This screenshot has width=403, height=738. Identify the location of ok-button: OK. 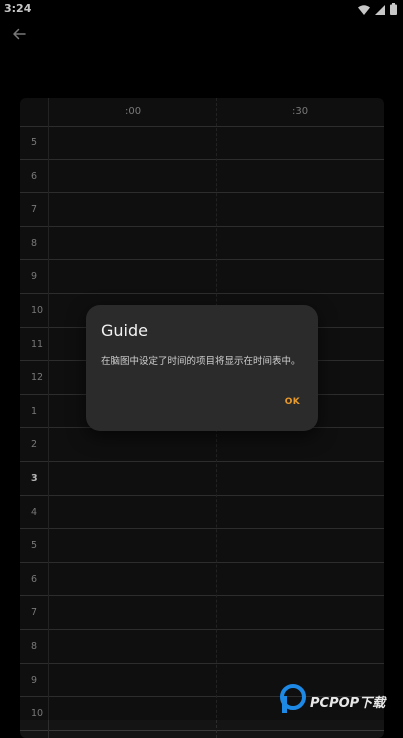
(292, 402).